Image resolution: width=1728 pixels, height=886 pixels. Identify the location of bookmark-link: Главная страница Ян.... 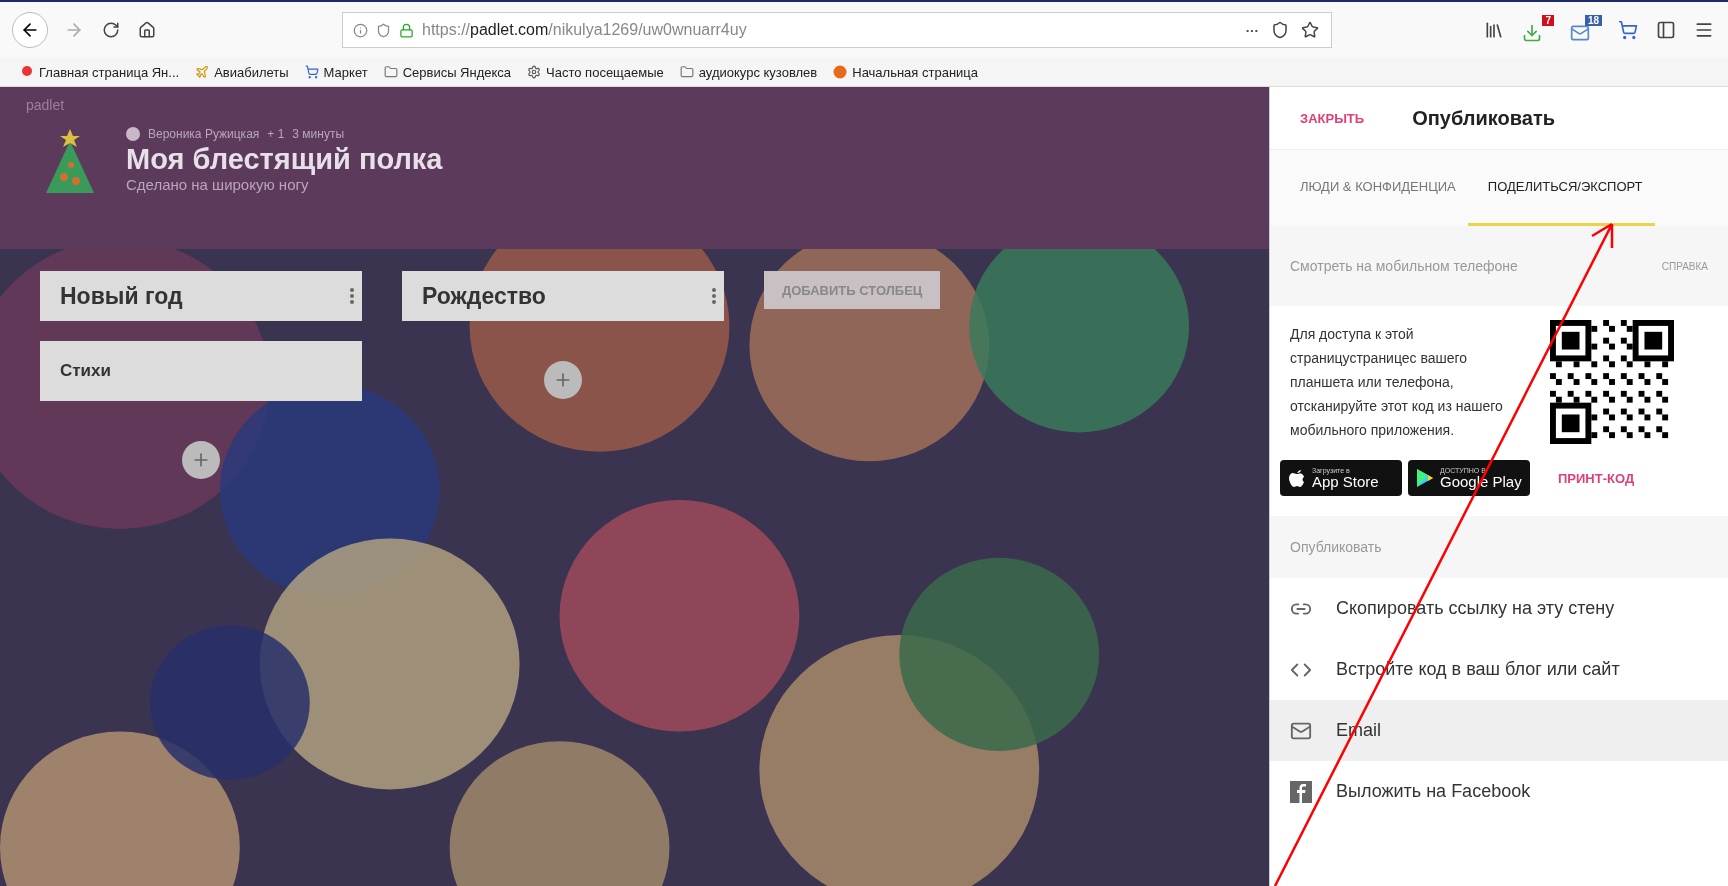
(100, 72).